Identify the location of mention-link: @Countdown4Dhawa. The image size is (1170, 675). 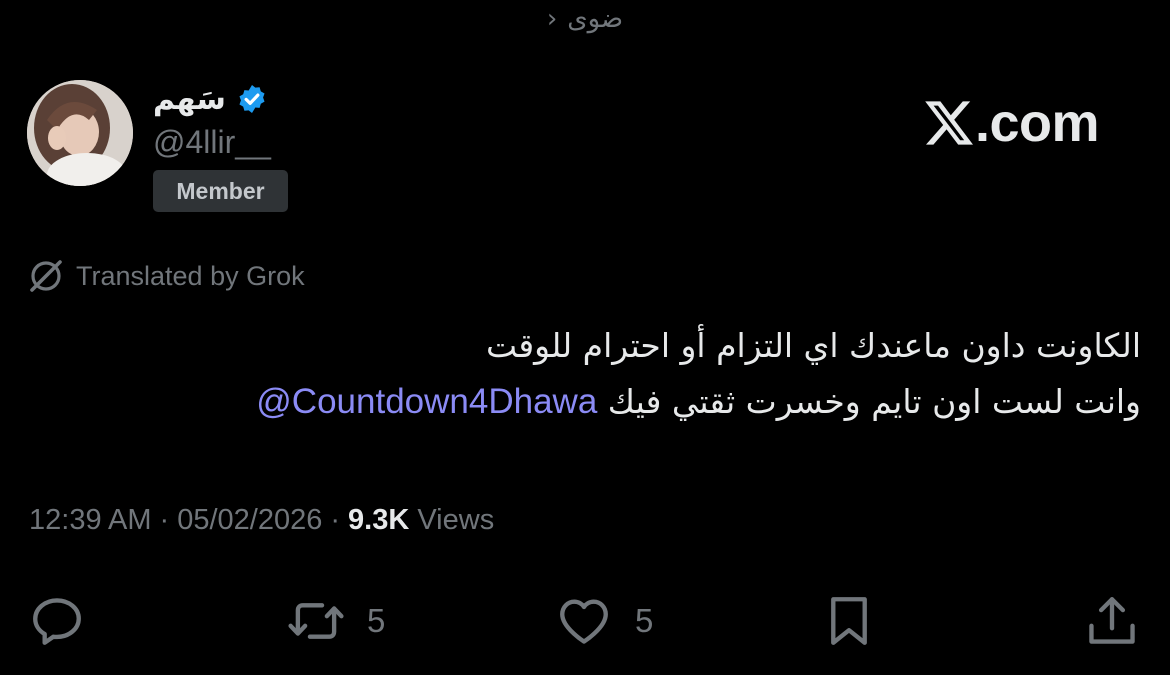
(426, 401).